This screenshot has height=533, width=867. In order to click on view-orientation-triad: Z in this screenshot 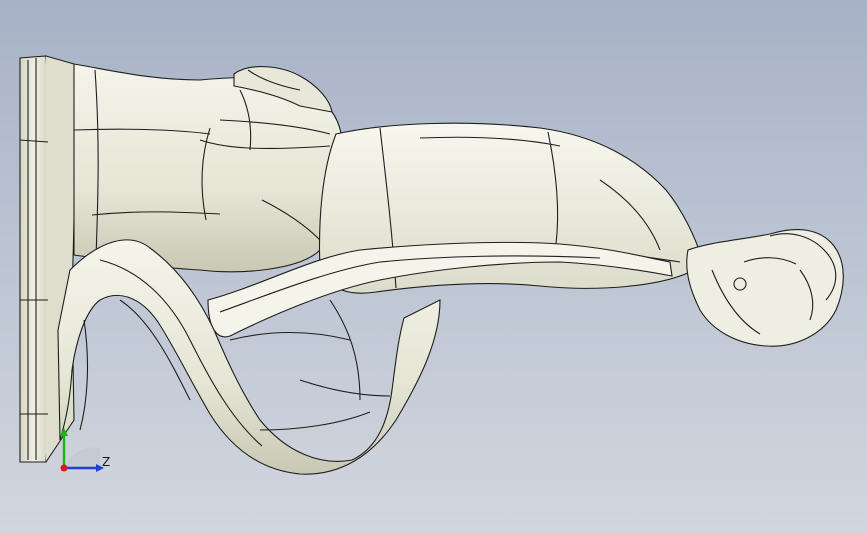, I will do `click(88, 448)`.